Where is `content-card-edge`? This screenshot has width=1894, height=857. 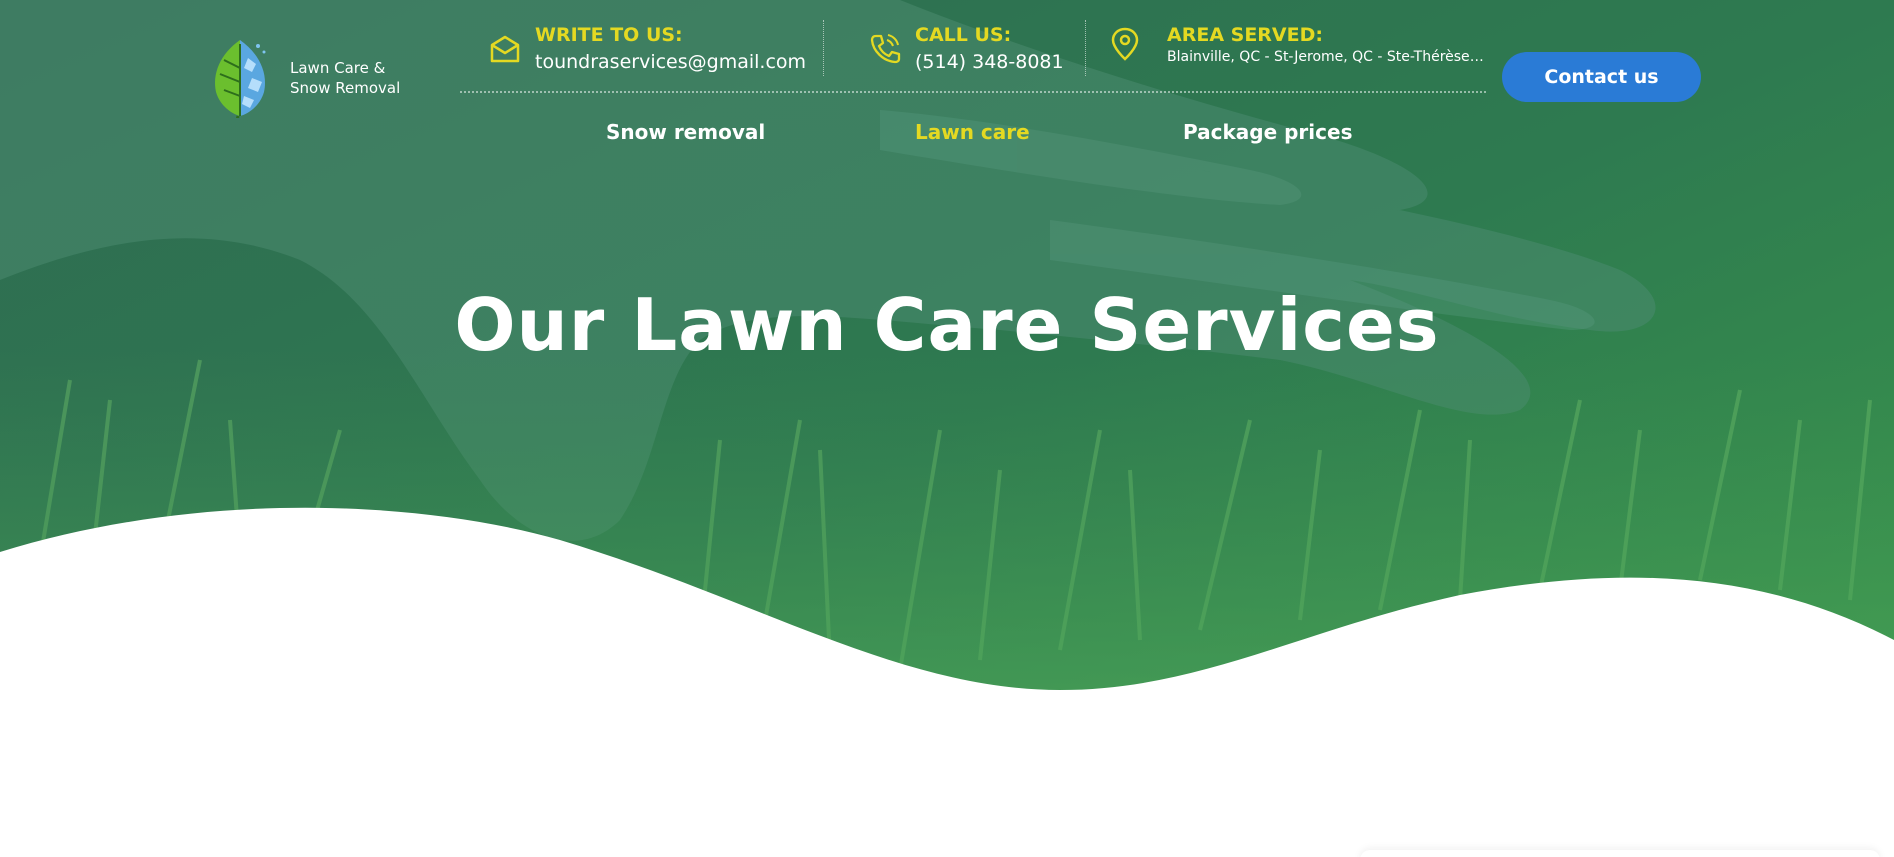
content-card-edge is located at coordinates (1620, 853).